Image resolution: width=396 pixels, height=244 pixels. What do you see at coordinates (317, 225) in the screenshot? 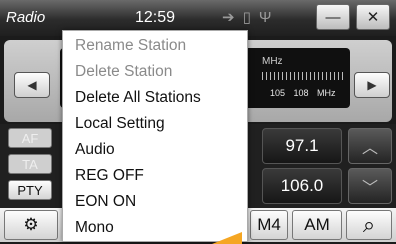
I see `am-band-button: AM` at bounding box center [317, 225].